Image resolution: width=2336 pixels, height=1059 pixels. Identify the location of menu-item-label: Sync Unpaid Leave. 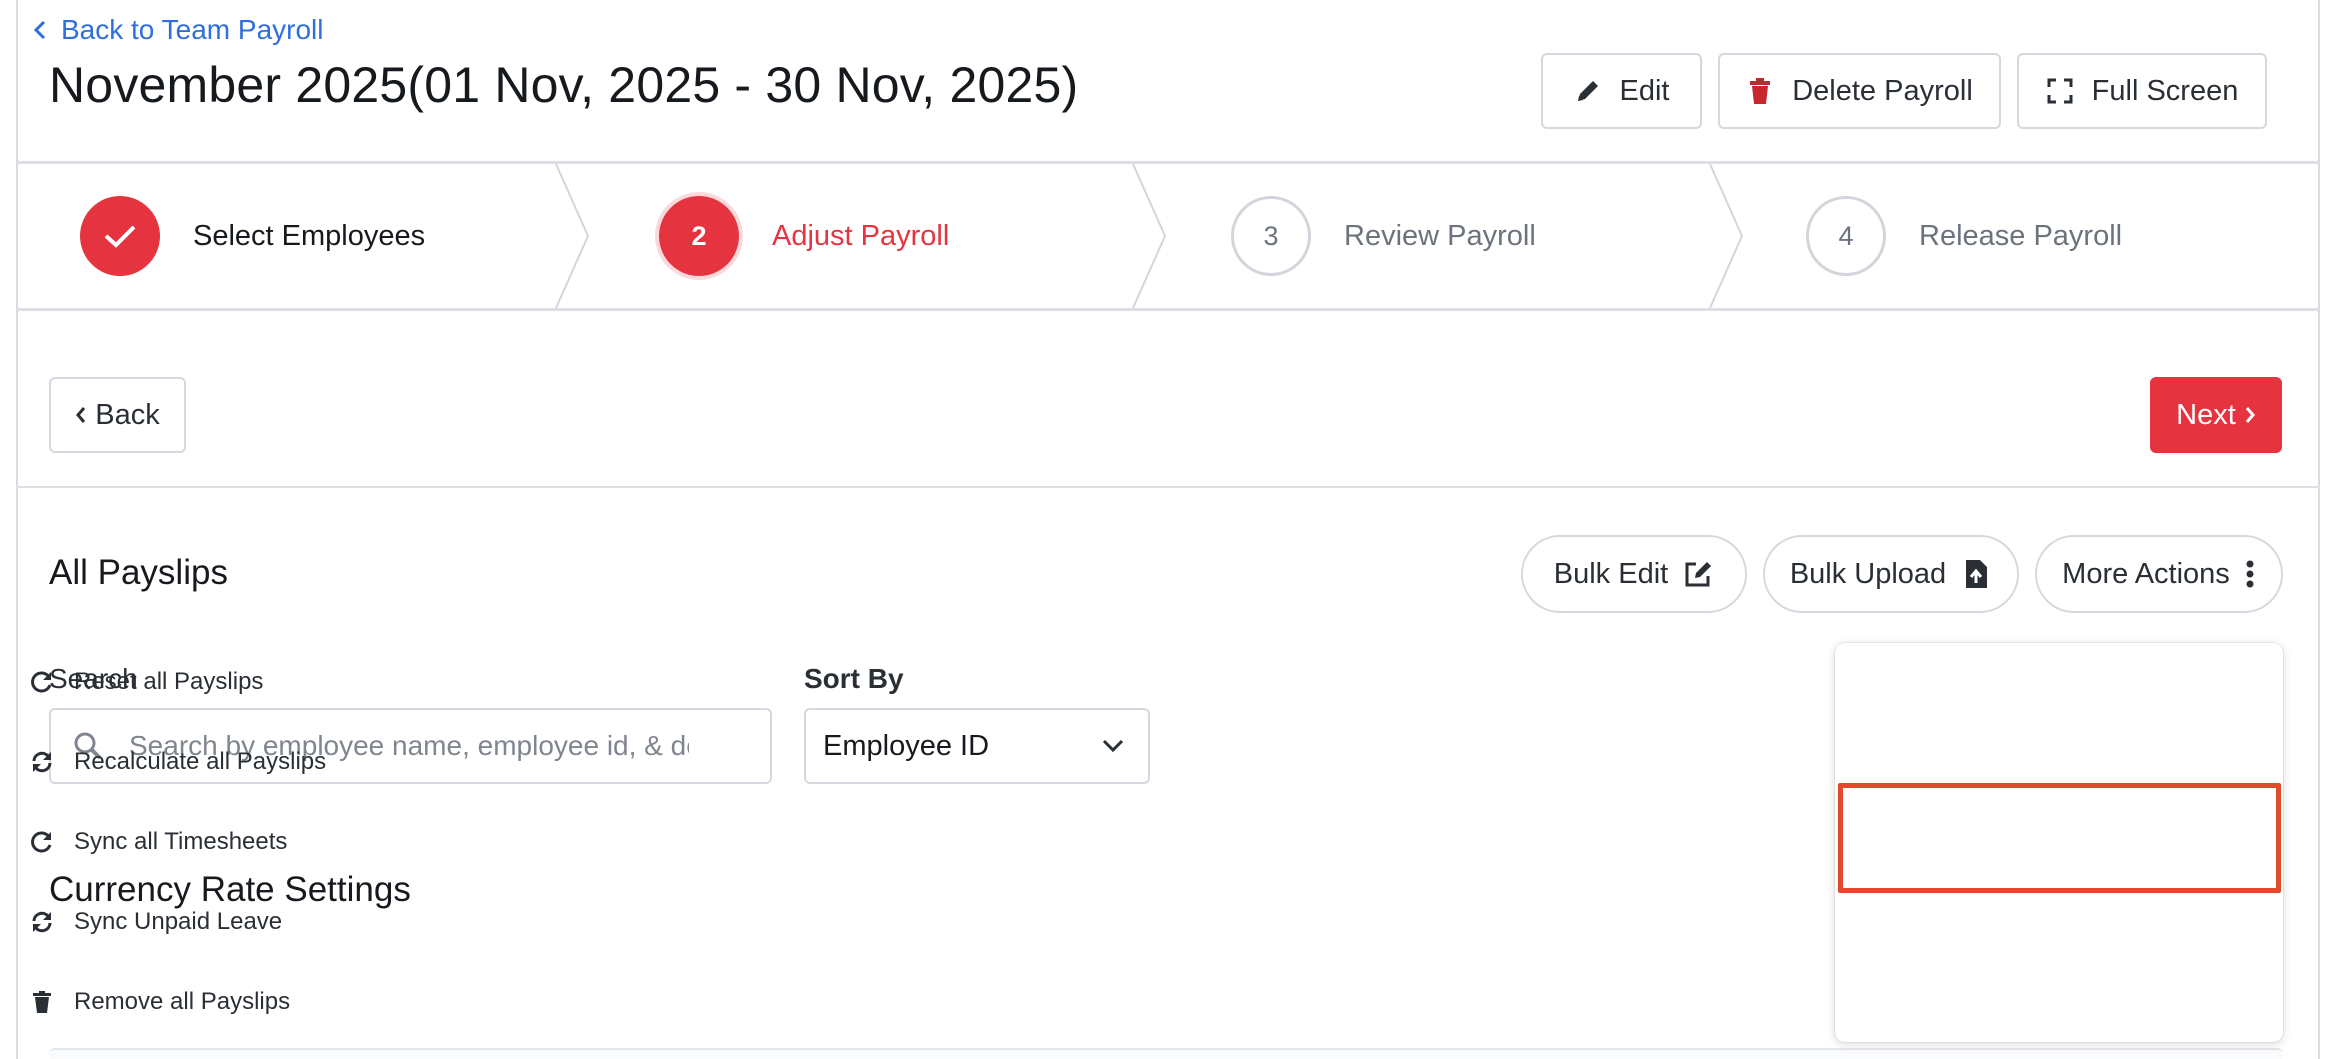
(178, 921).